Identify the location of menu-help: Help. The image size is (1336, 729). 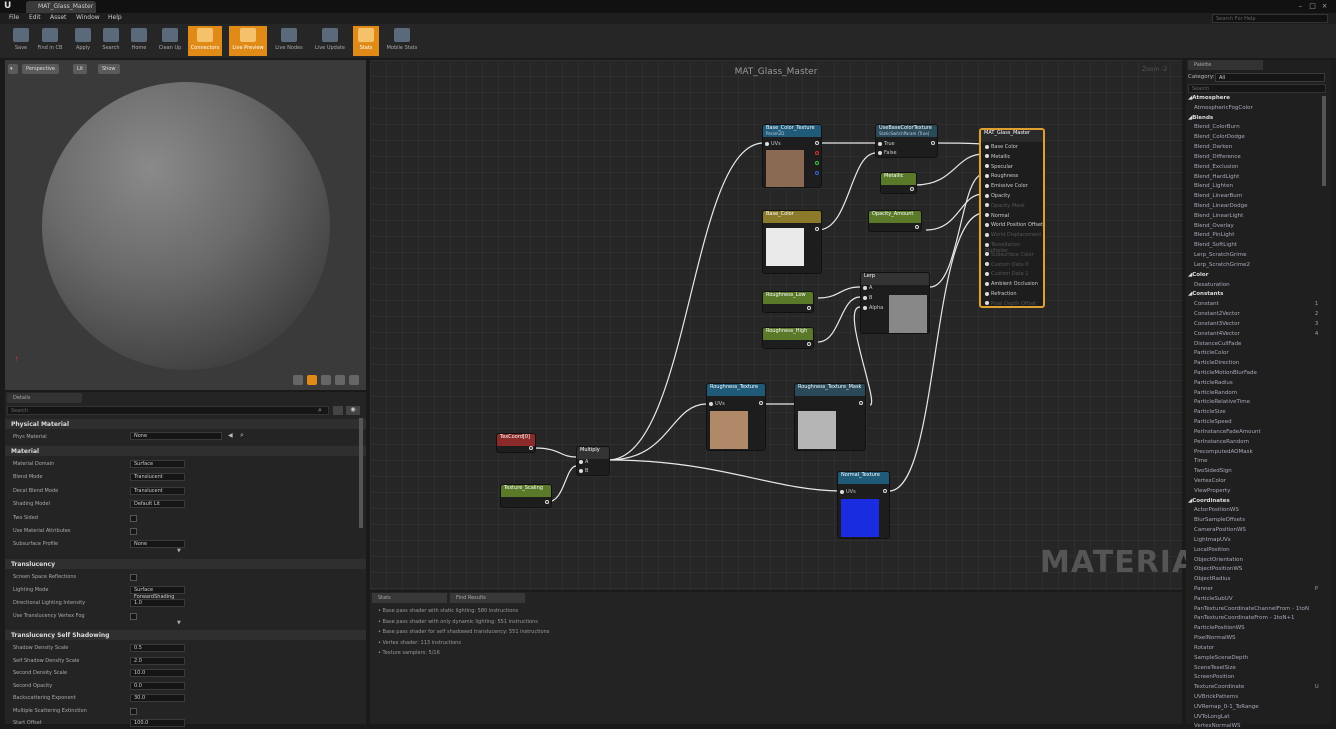
(115, 17).